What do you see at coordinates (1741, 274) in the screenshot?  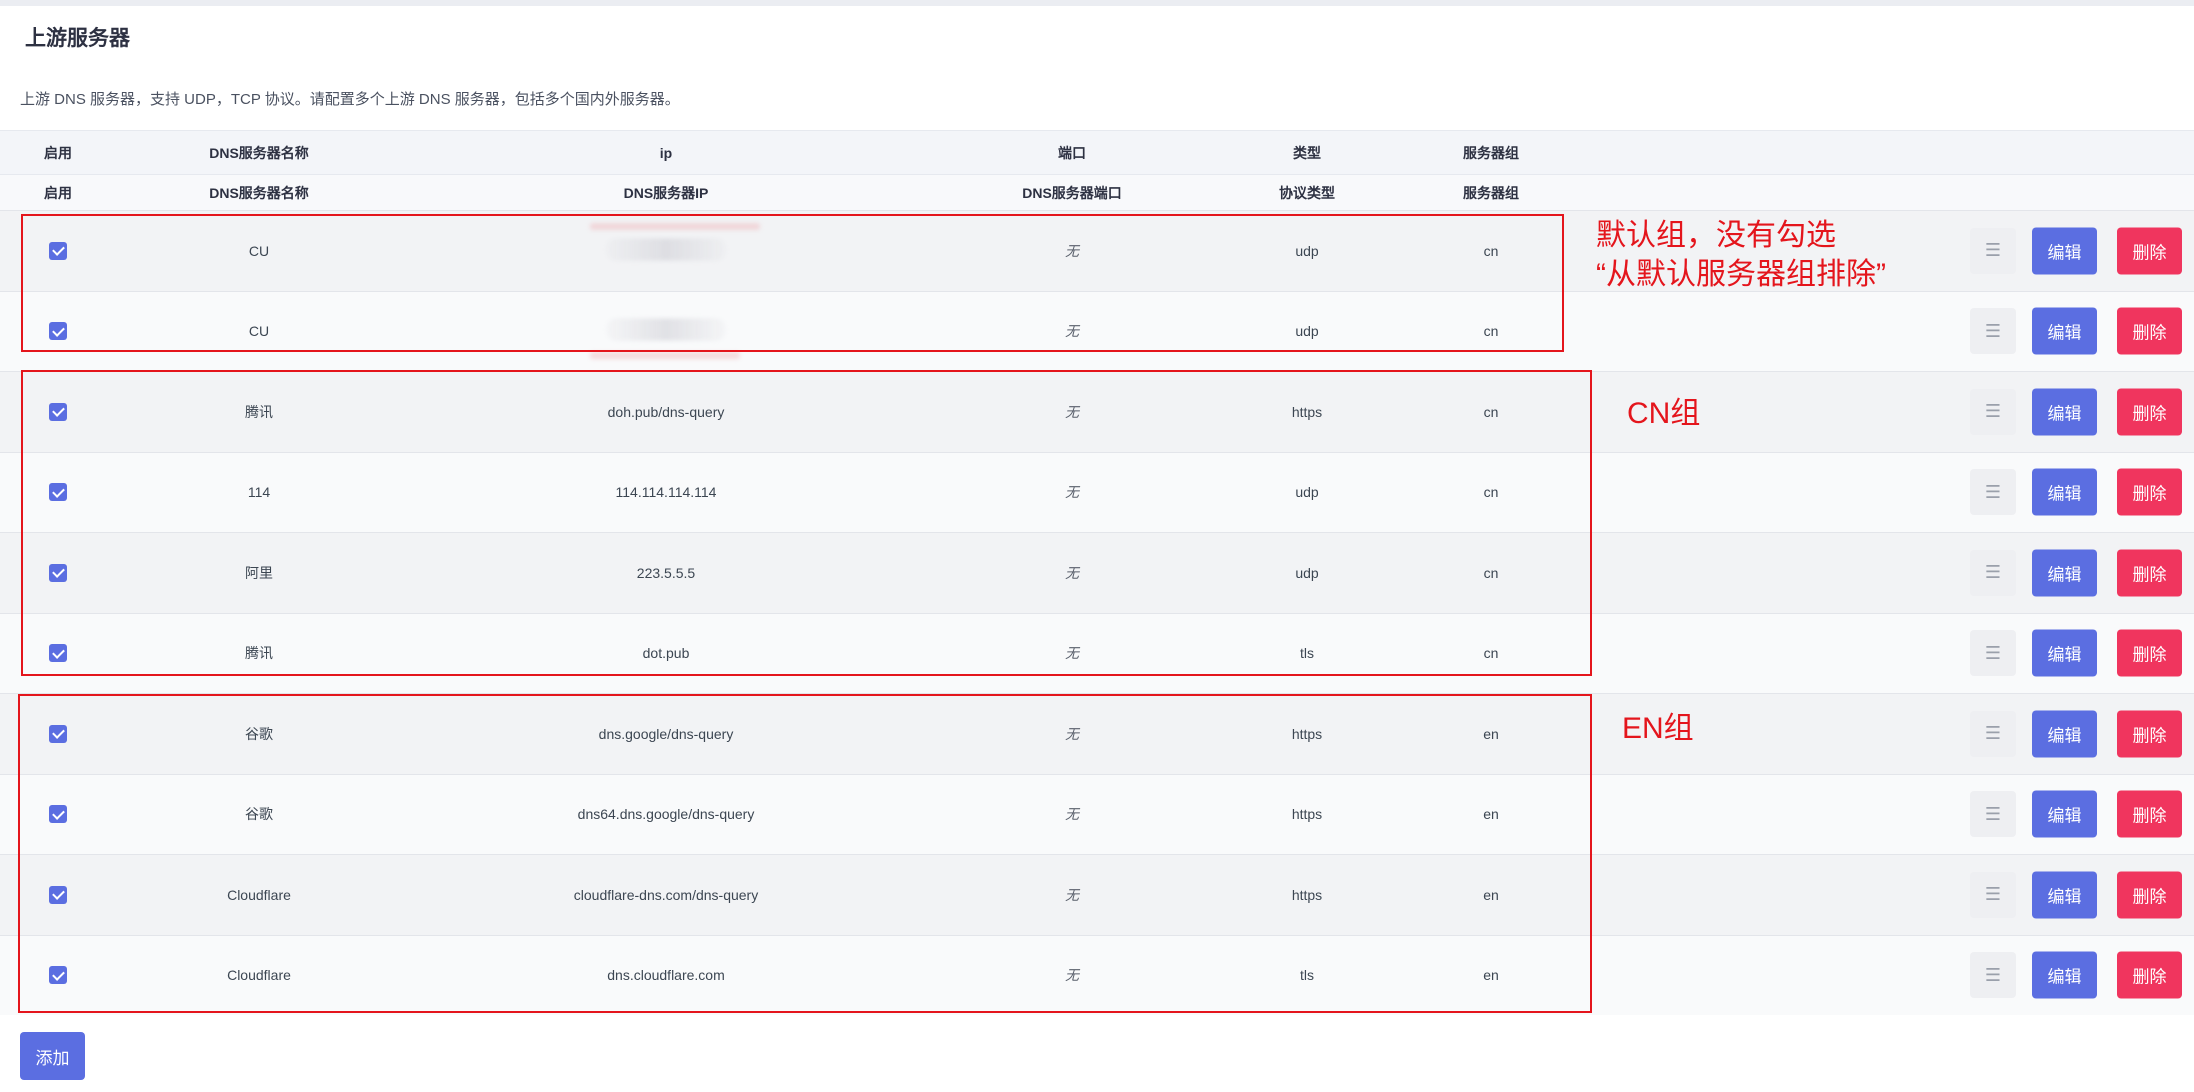 I see `annotation-default-group-line2: “从默认服务器组排除”` at bounding box center [1741, 274].